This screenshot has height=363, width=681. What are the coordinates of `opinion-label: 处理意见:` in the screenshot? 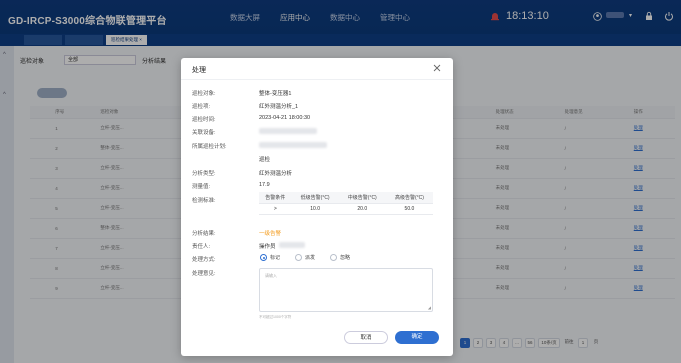 It's located at (204, 274).